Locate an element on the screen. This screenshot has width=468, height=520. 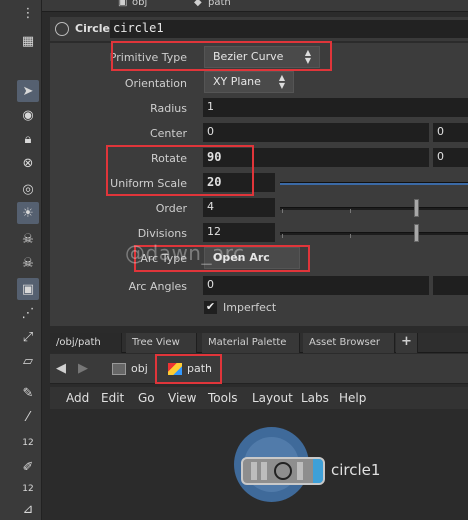
order-field: 4 is located at coordinates (239, 207).